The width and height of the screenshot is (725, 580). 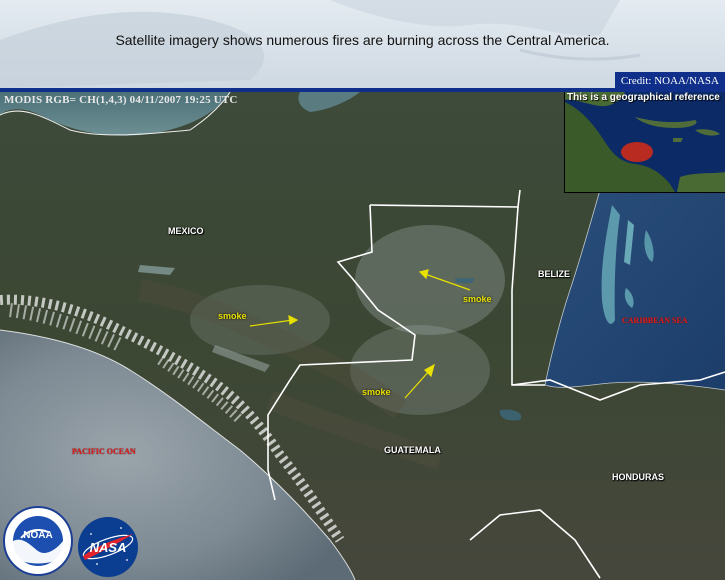 I want to click on inset-reference-map: This is a geographical reference, so click(x=644, y=142).